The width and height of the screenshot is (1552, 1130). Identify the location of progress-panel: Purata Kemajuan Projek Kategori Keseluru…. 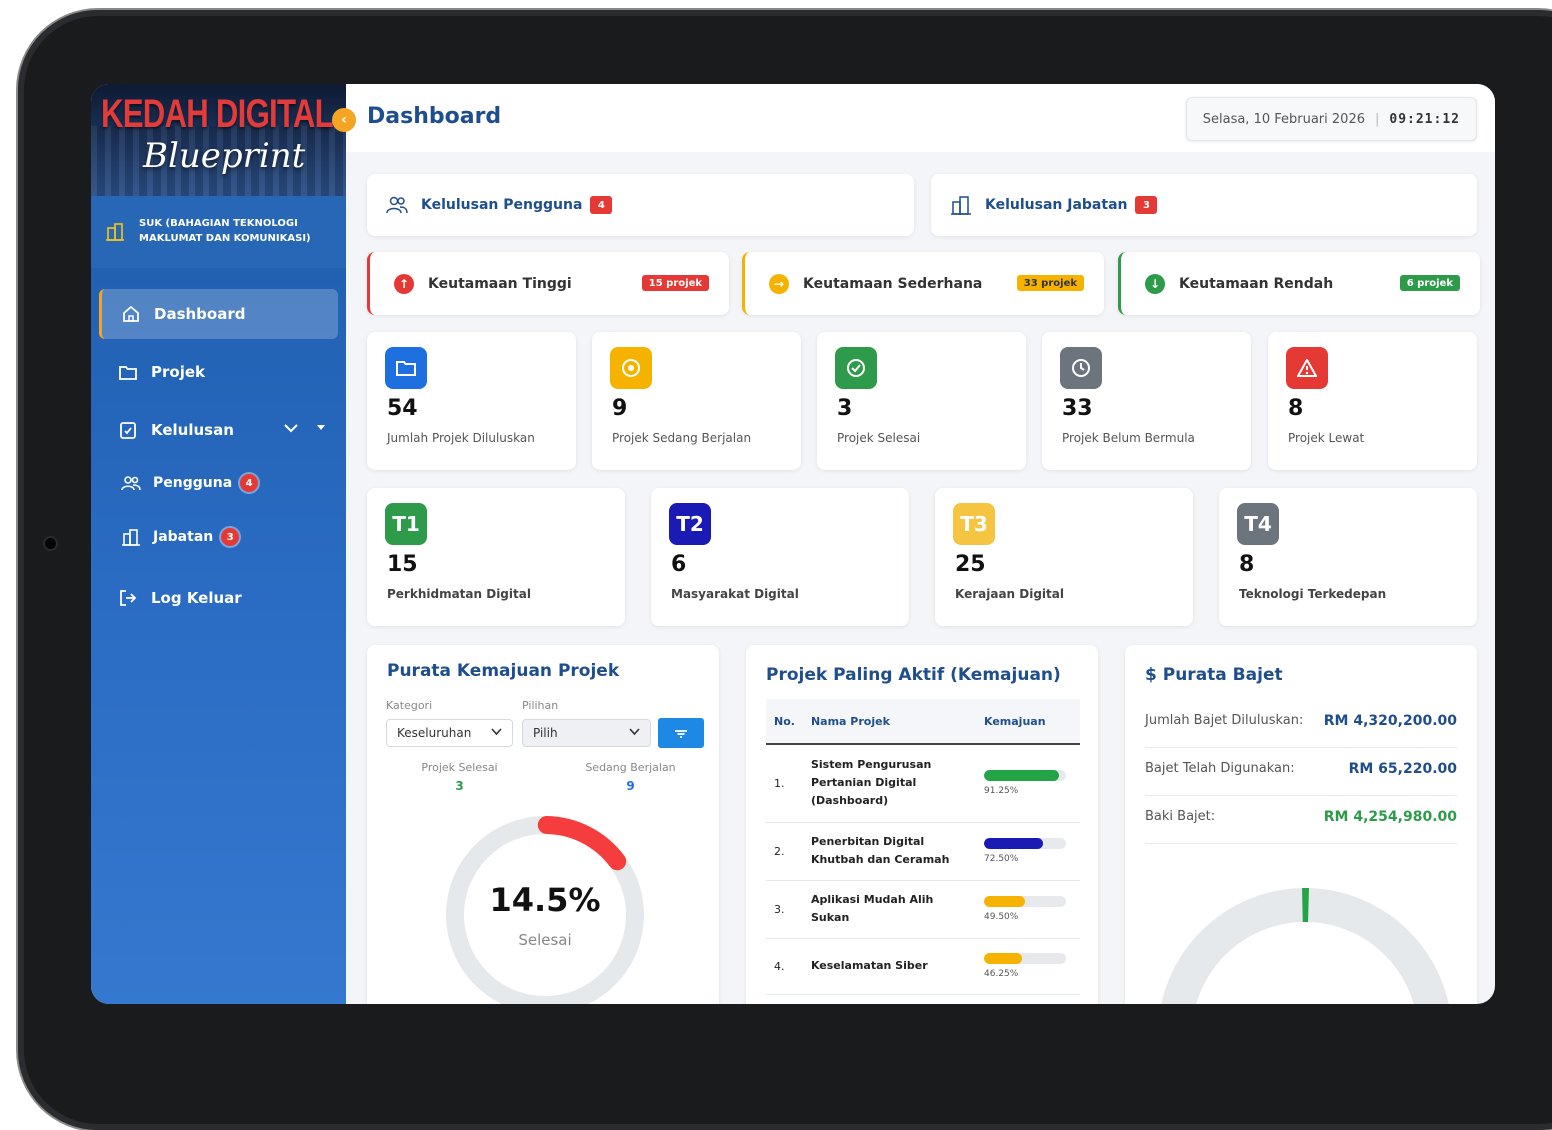
(543, 824).